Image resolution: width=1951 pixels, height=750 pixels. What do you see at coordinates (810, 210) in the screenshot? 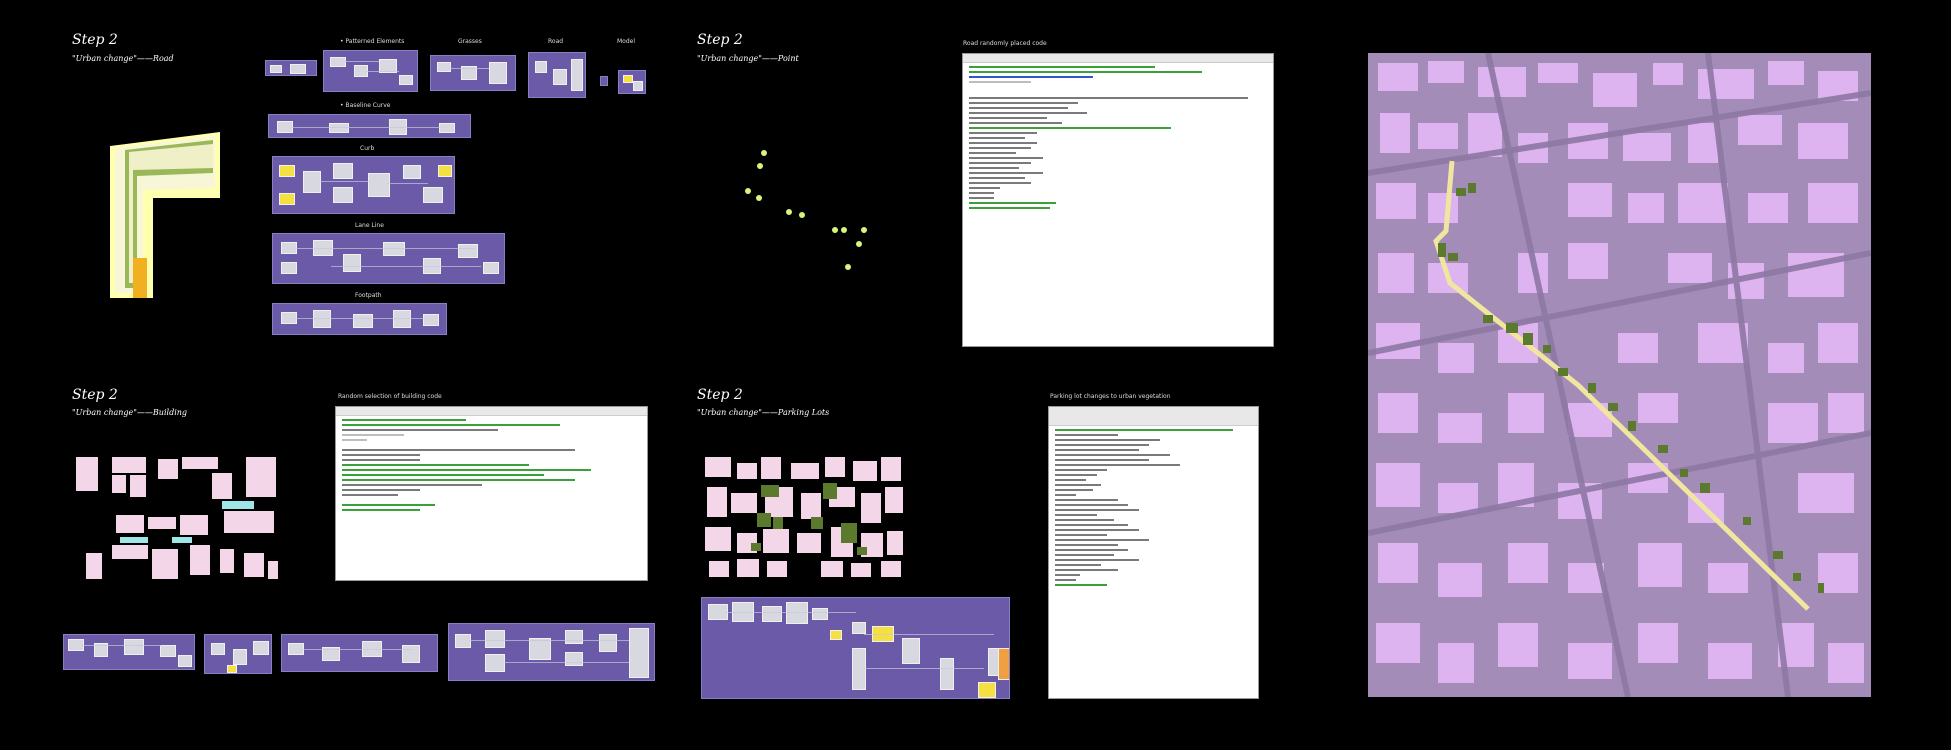
I see `point-scatter` at bounding box center [810, 210].